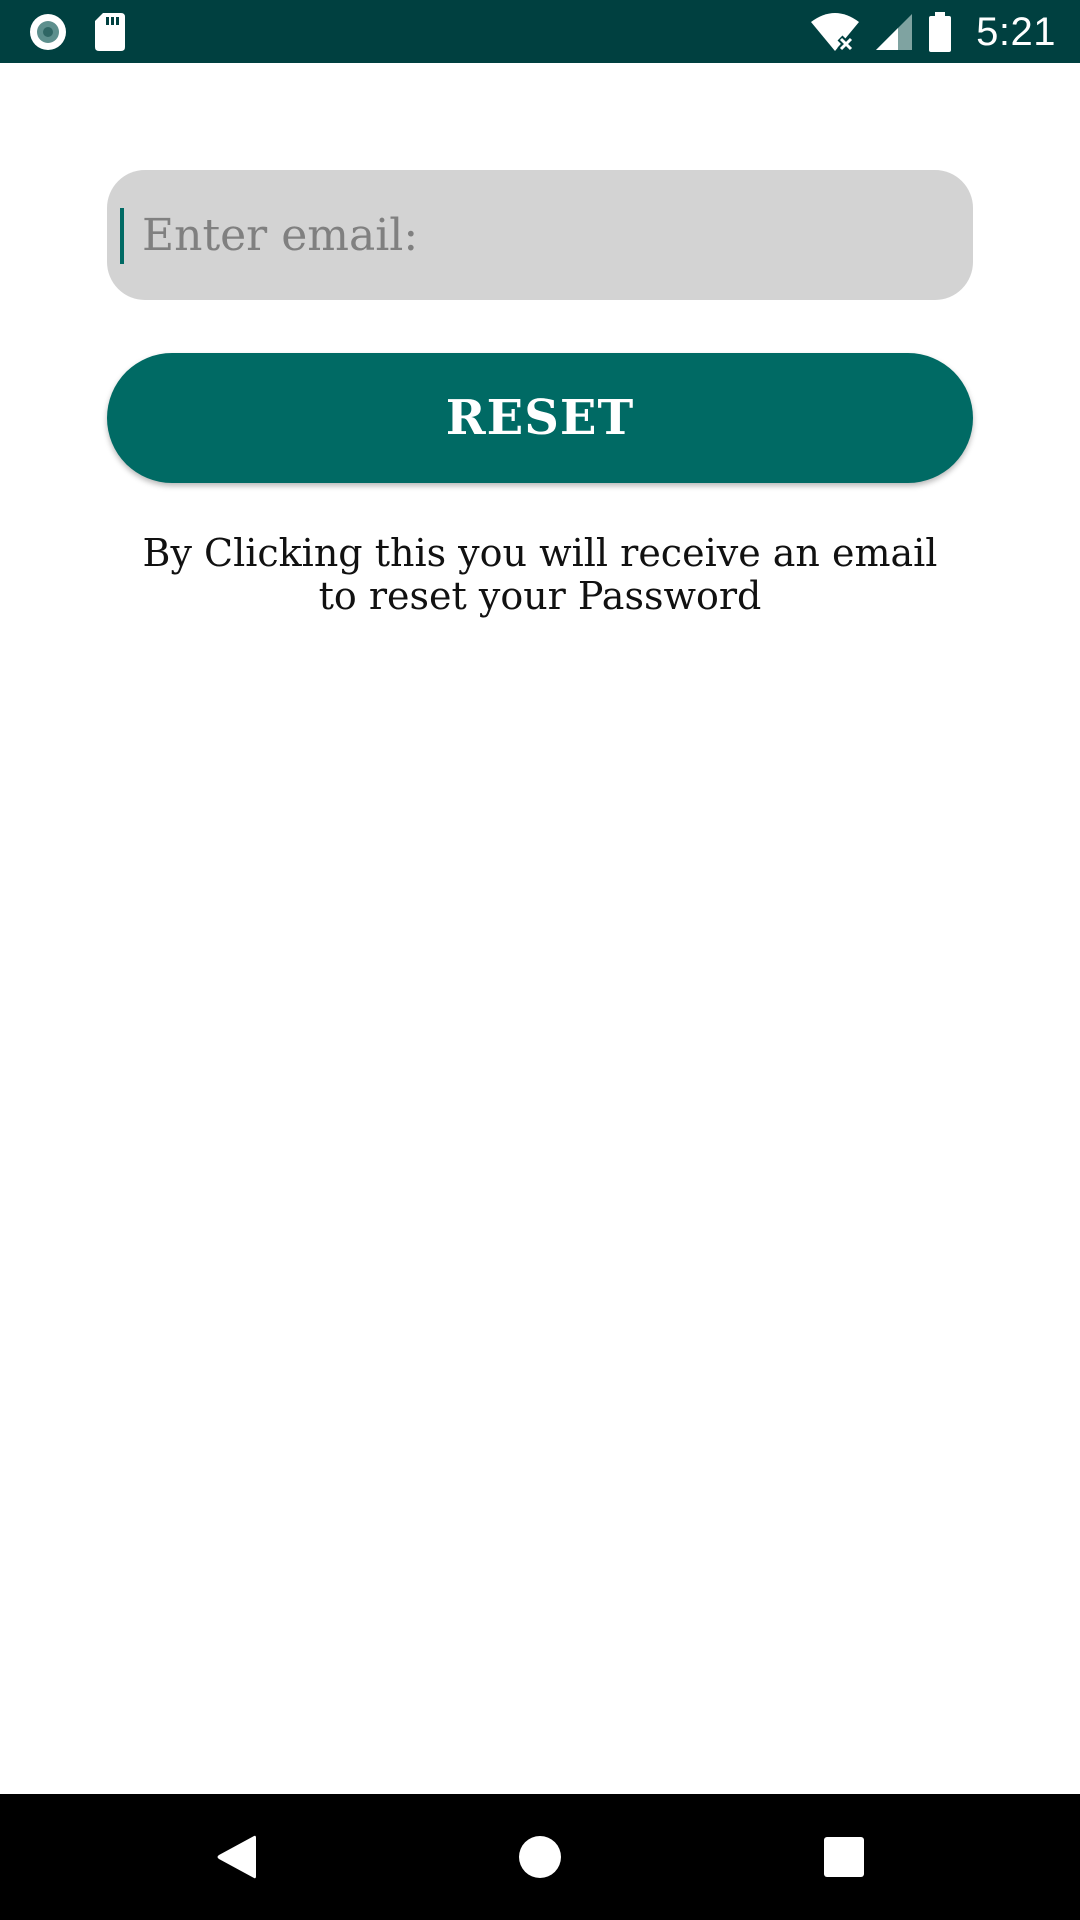 The image size is (1080, 1920). I want to click on back-icon, so click(236, 1857).